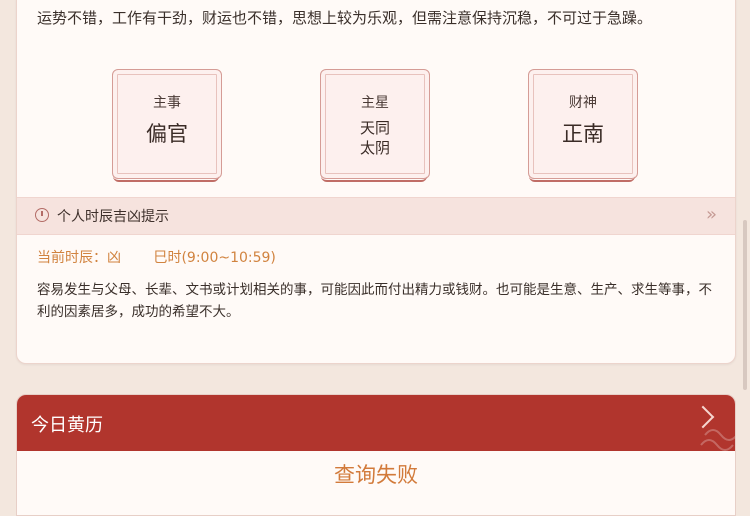 This screenshot has height=516, width=750. I want to click on main-star-box: 主星 天同 太阴, so click(375, 125).